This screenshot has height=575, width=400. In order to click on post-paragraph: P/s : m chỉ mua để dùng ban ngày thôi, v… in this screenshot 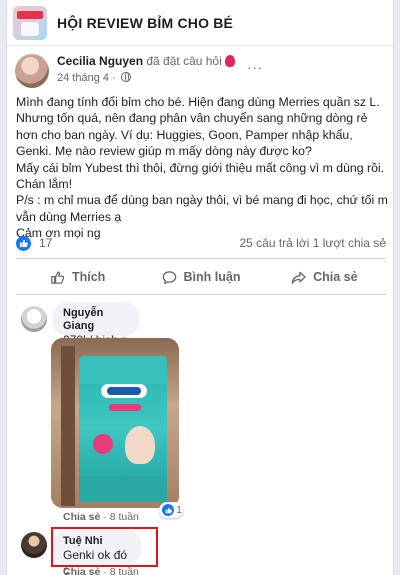, I will do `click(202, 208)`.